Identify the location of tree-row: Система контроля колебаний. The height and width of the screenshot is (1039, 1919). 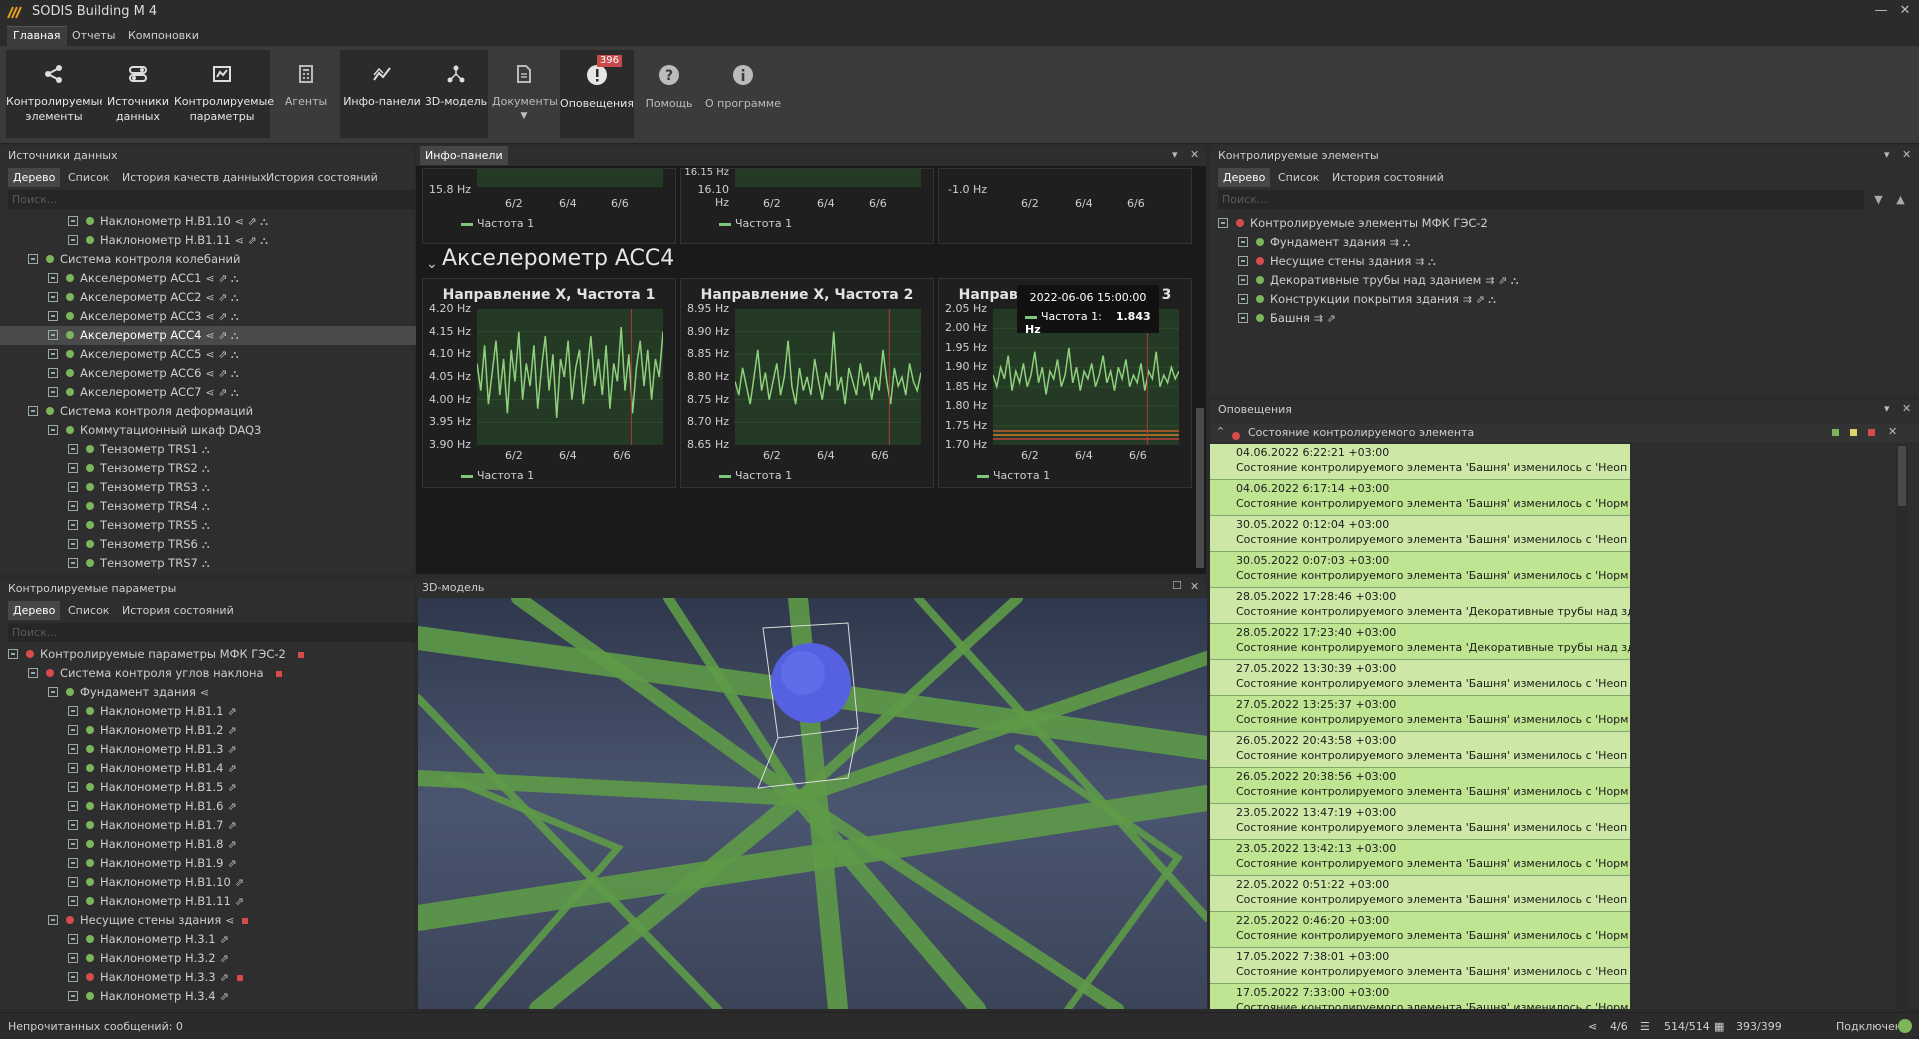
(243, 259).